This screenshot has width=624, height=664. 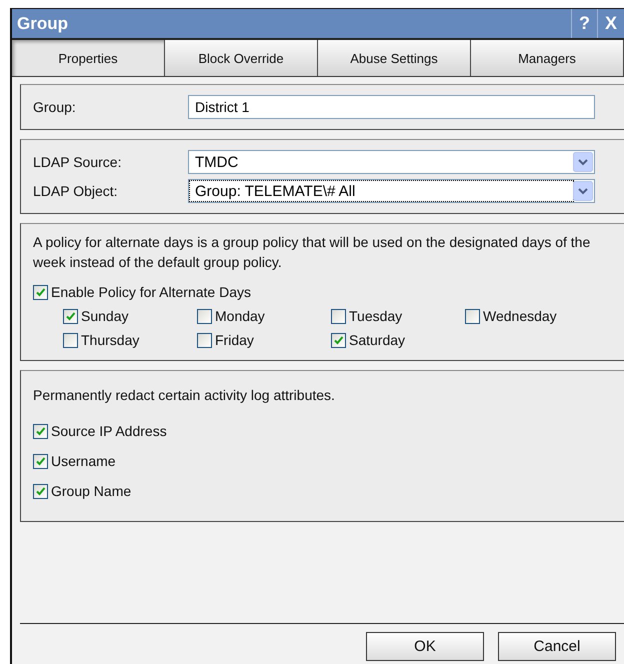 I want to click on dropdown: TMDC, so click(x=391, y=162).